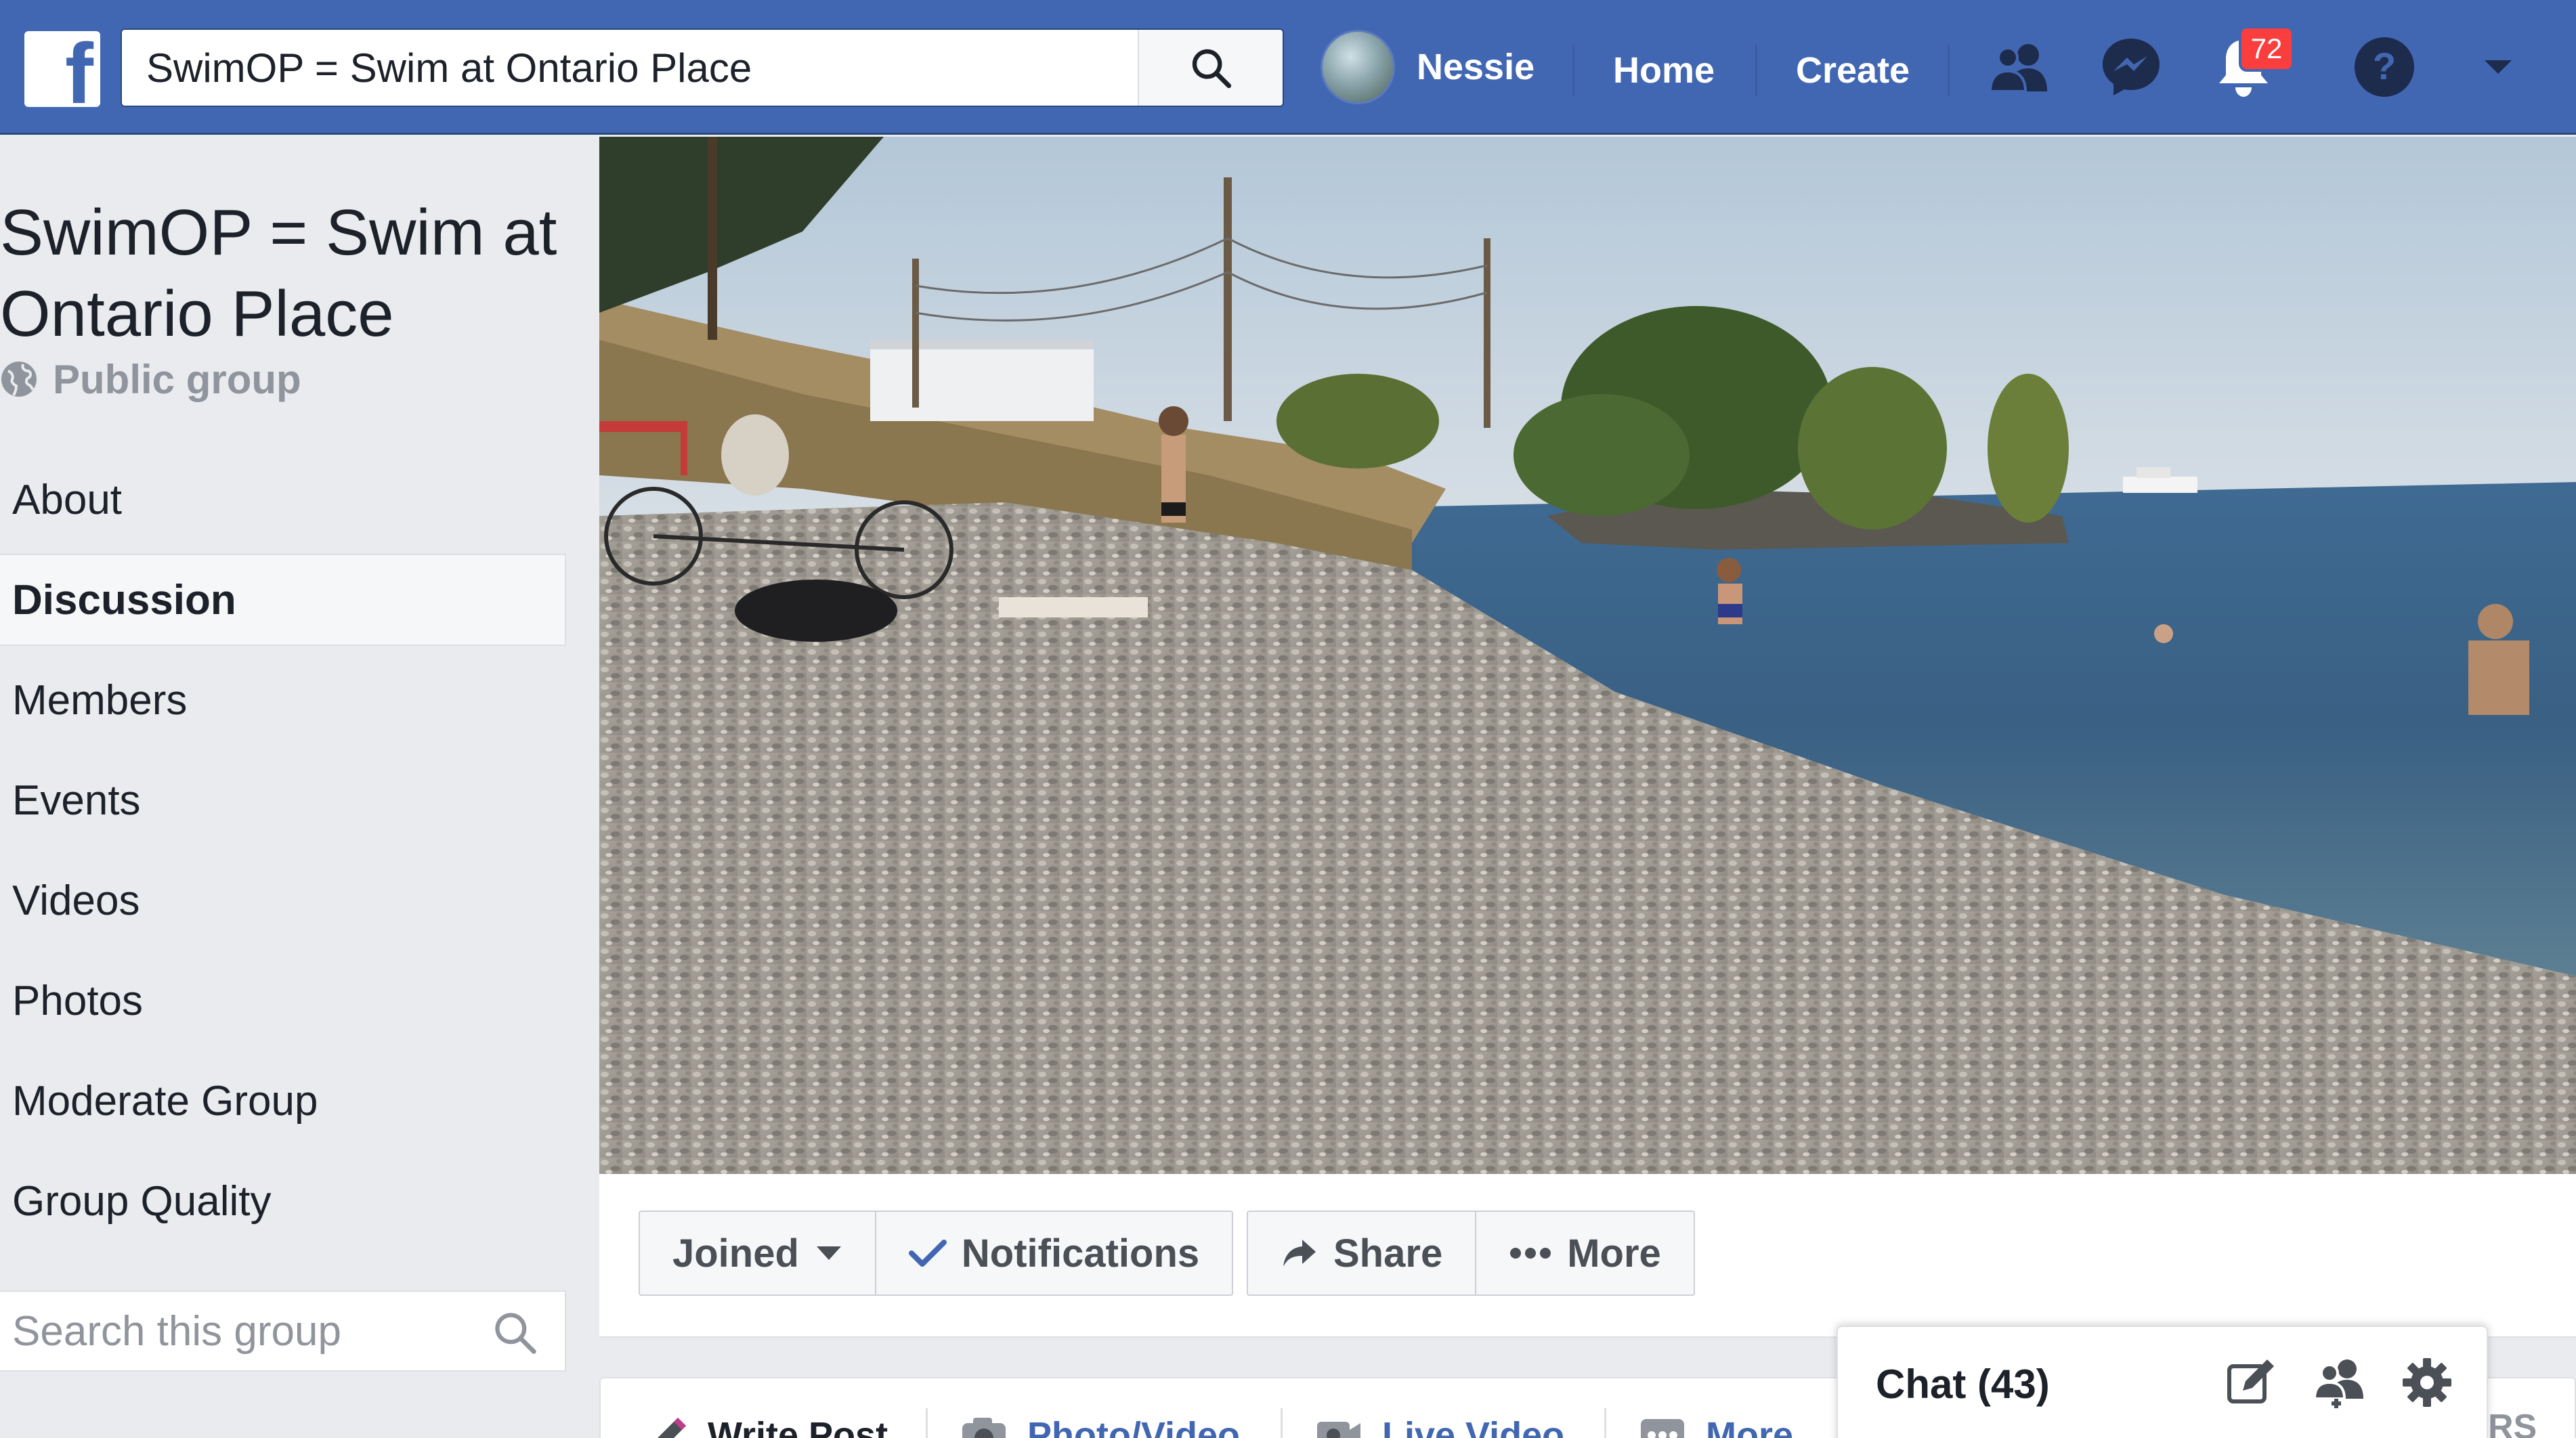 The width and height of the screenshot is (2576, 1438). I want to click on sidebar-item-events: Events, so click(283, 800).